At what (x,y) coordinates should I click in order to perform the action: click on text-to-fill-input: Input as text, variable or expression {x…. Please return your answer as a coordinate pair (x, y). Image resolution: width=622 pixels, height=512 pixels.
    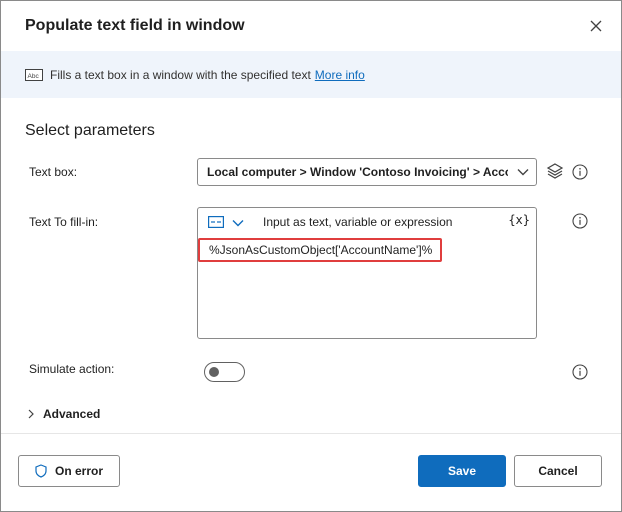
    Looking at the image, I should click on (367, 273).